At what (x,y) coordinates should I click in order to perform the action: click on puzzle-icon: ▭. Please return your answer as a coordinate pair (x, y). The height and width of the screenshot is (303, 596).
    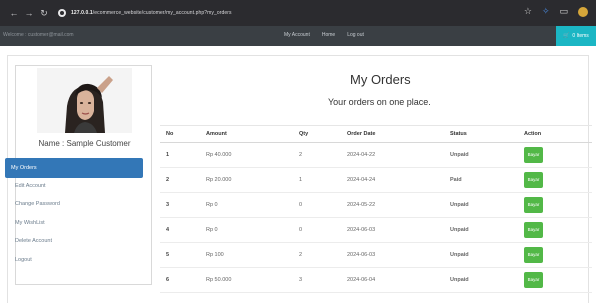
    Looking at the image, I should click on (563, 11).